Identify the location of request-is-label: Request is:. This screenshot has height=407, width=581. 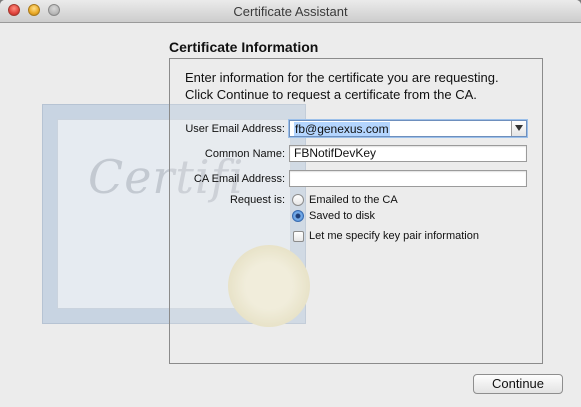
(257, 200).